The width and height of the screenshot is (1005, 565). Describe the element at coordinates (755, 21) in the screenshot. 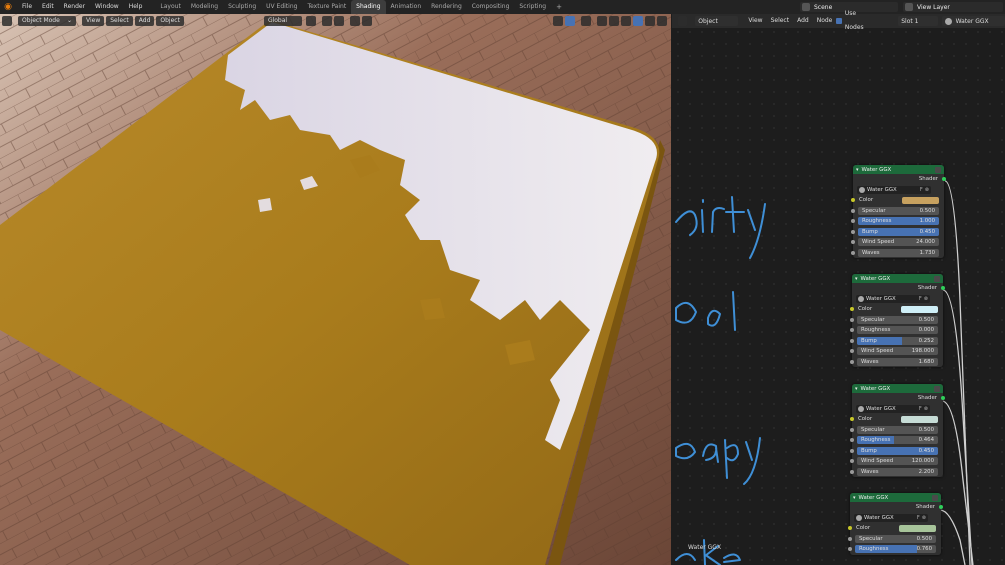

I see `node-menu-view: View` at that location.